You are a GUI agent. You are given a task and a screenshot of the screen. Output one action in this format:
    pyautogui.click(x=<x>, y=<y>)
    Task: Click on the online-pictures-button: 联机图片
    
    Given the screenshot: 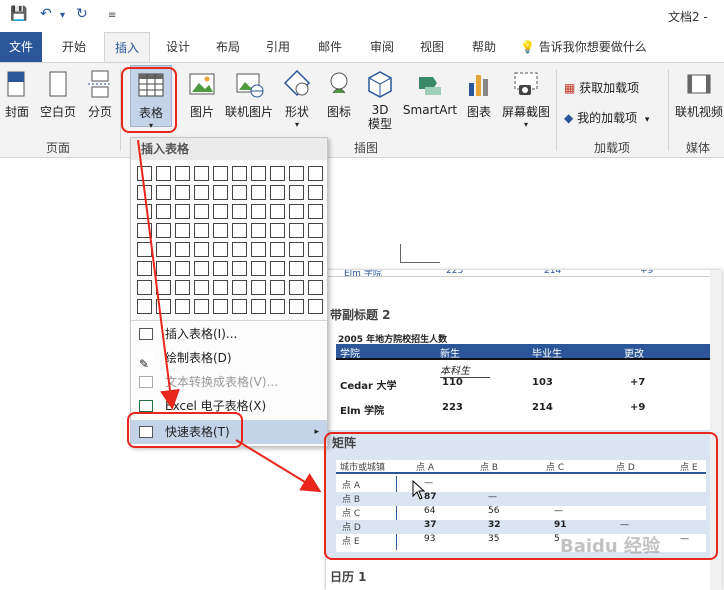 What is the action you would take?
    pyautogui.click(x=249, y=94)
    